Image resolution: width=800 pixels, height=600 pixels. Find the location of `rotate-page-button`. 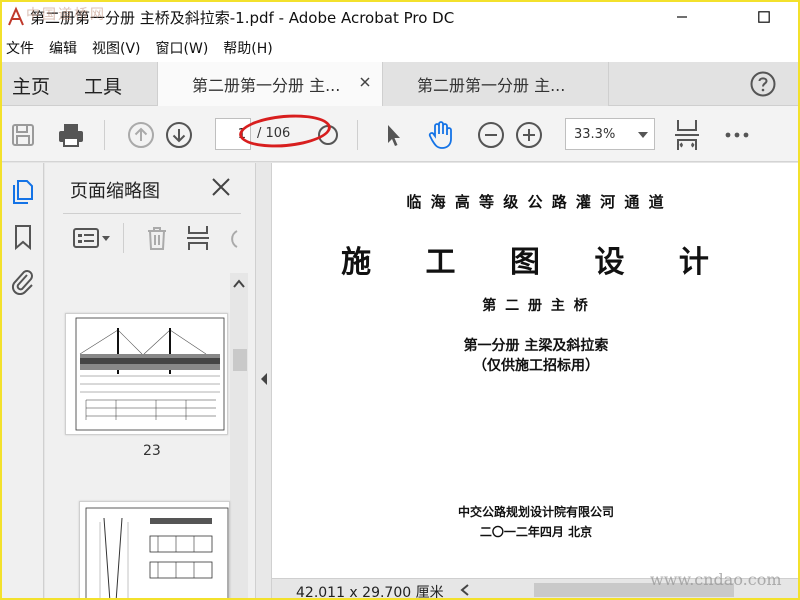

rotate-page-button is located at coordinates (232, 238).